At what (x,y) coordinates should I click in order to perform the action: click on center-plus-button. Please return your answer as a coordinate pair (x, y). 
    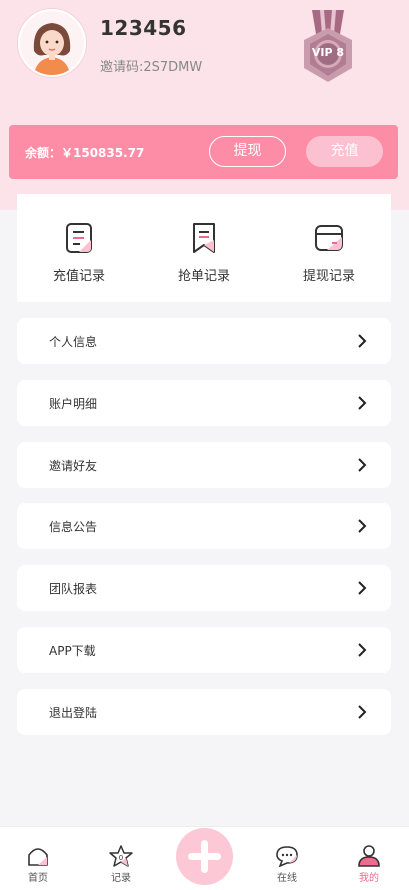
    Looking at the image, I should click on (204, 856).